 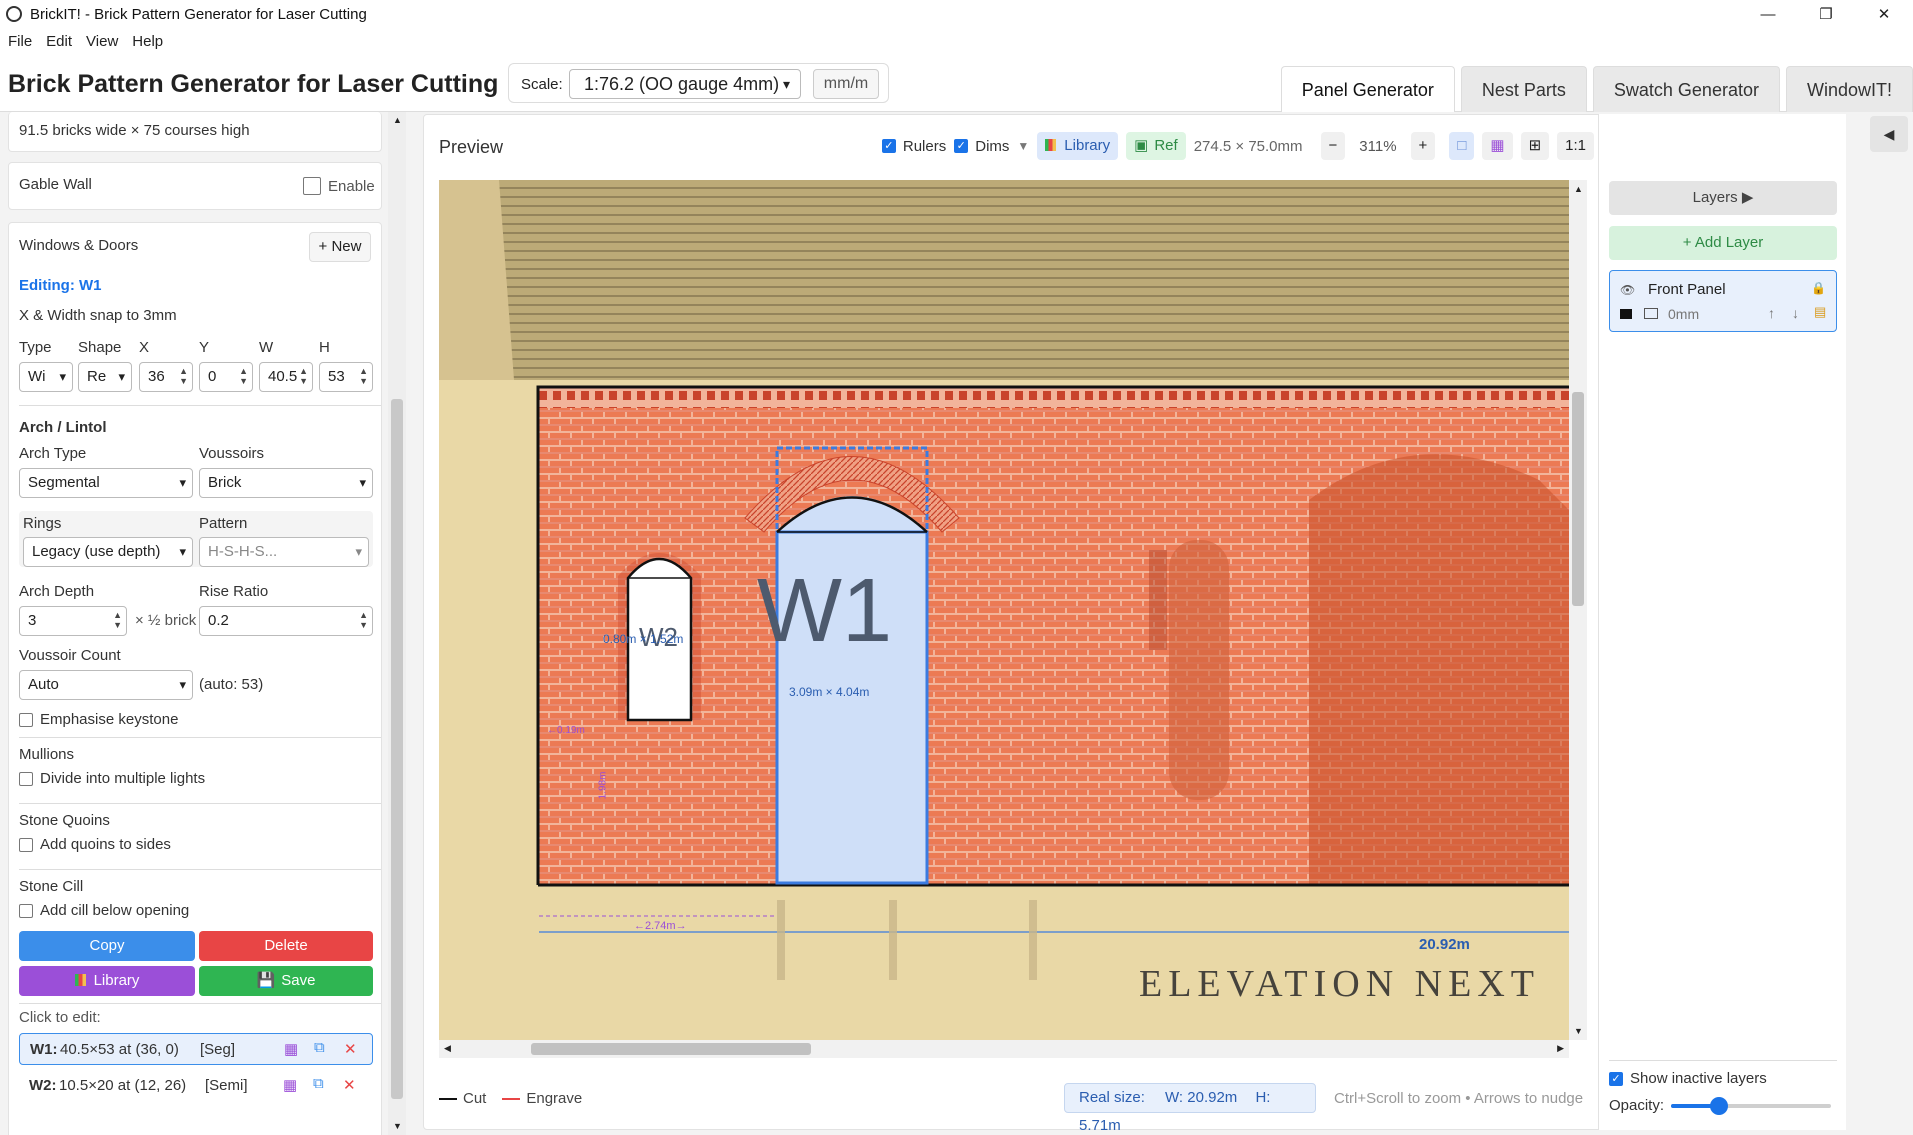 I want to click on scroll-left-icon: ◀, so click(x=447, y=1048).